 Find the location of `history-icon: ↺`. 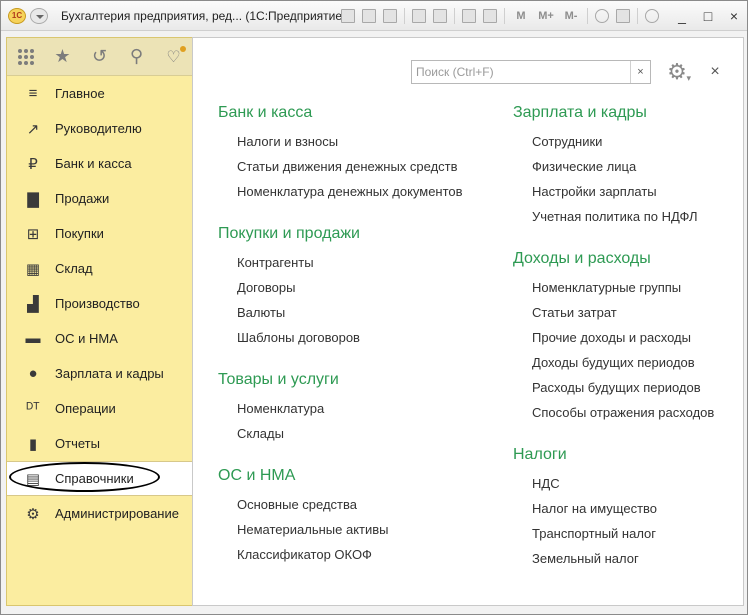

history-icon: ↺ is located at coordinates (99, 57).